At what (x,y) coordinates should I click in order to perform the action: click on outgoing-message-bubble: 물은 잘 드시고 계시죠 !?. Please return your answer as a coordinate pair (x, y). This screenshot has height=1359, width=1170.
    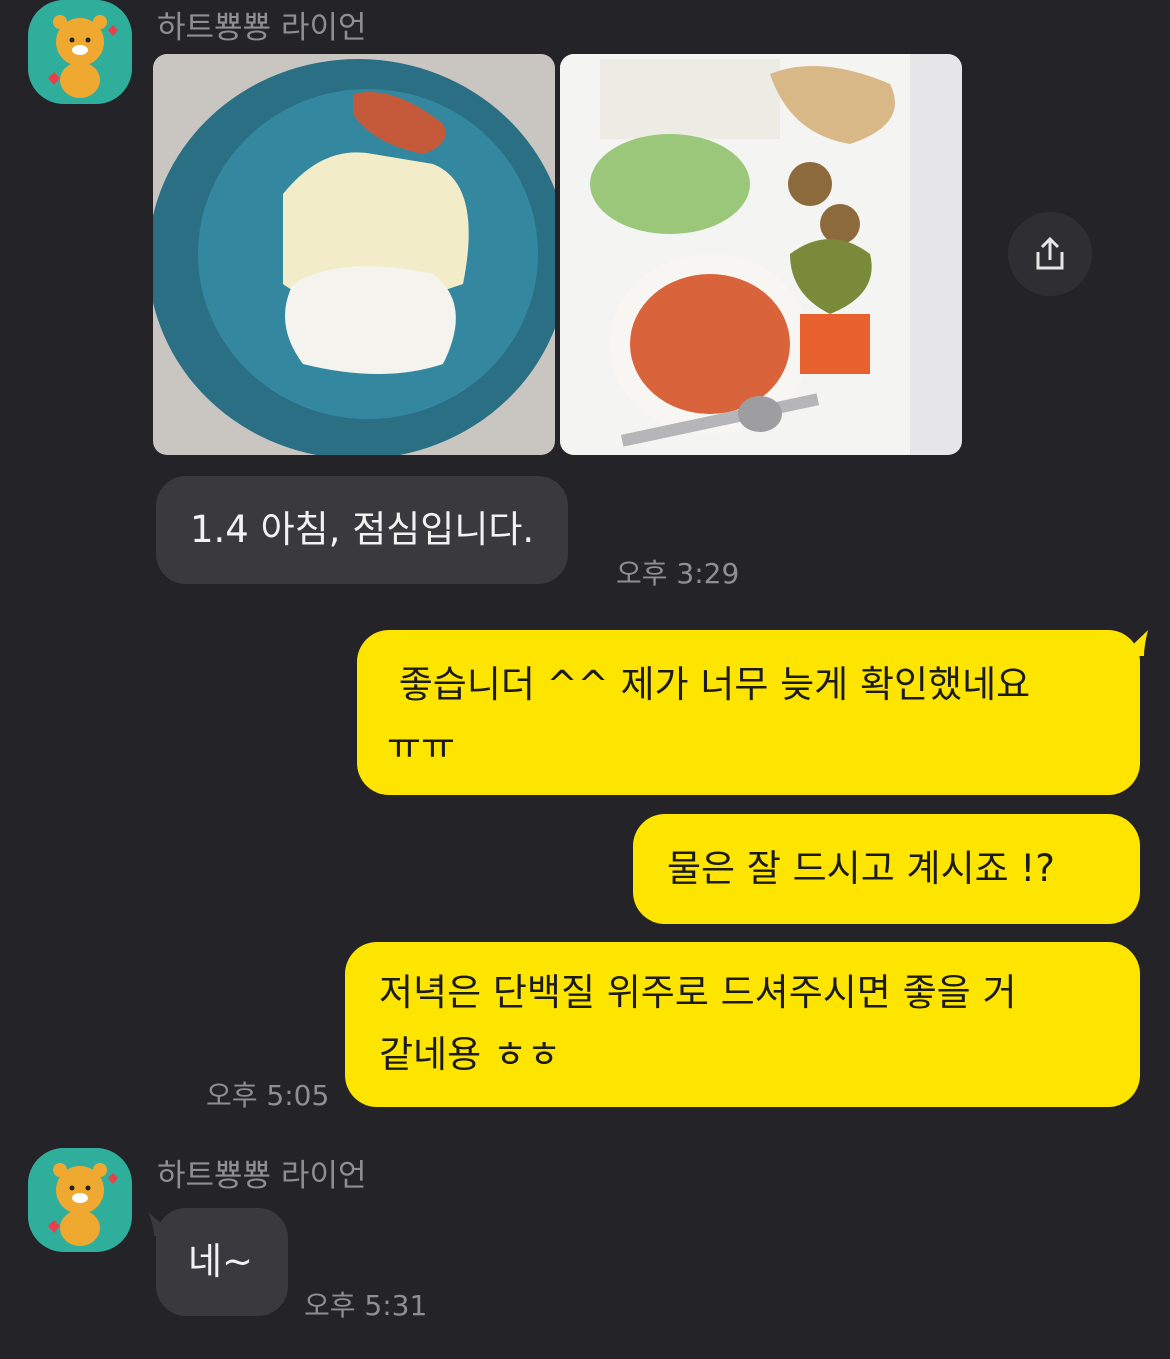
    Looking at the image, I should click on (886, 869).